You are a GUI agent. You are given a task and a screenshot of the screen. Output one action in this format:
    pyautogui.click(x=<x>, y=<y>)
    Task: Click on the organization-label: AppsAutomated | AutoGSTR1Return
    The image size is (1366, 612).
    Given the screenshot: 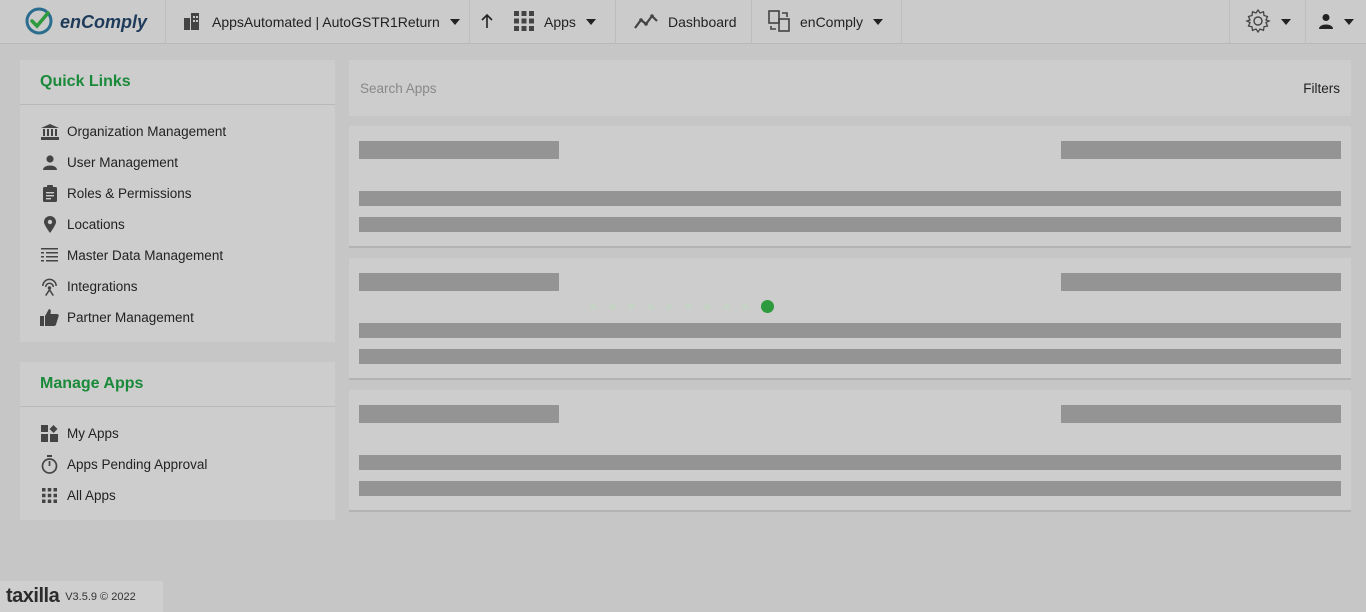 What is the action you would take?
    pyautogui.click(x=326, y=22)
    